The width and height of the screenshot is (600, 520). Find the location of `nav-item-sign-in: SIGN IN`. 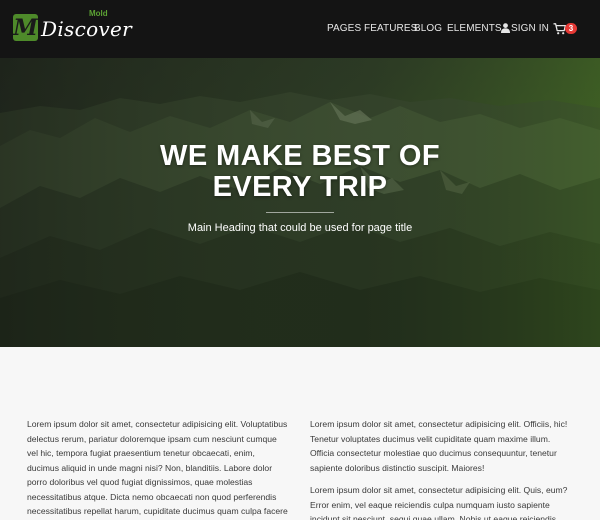

nav-item-sign-in: SIGN IN is located at coordinates (530, 28).